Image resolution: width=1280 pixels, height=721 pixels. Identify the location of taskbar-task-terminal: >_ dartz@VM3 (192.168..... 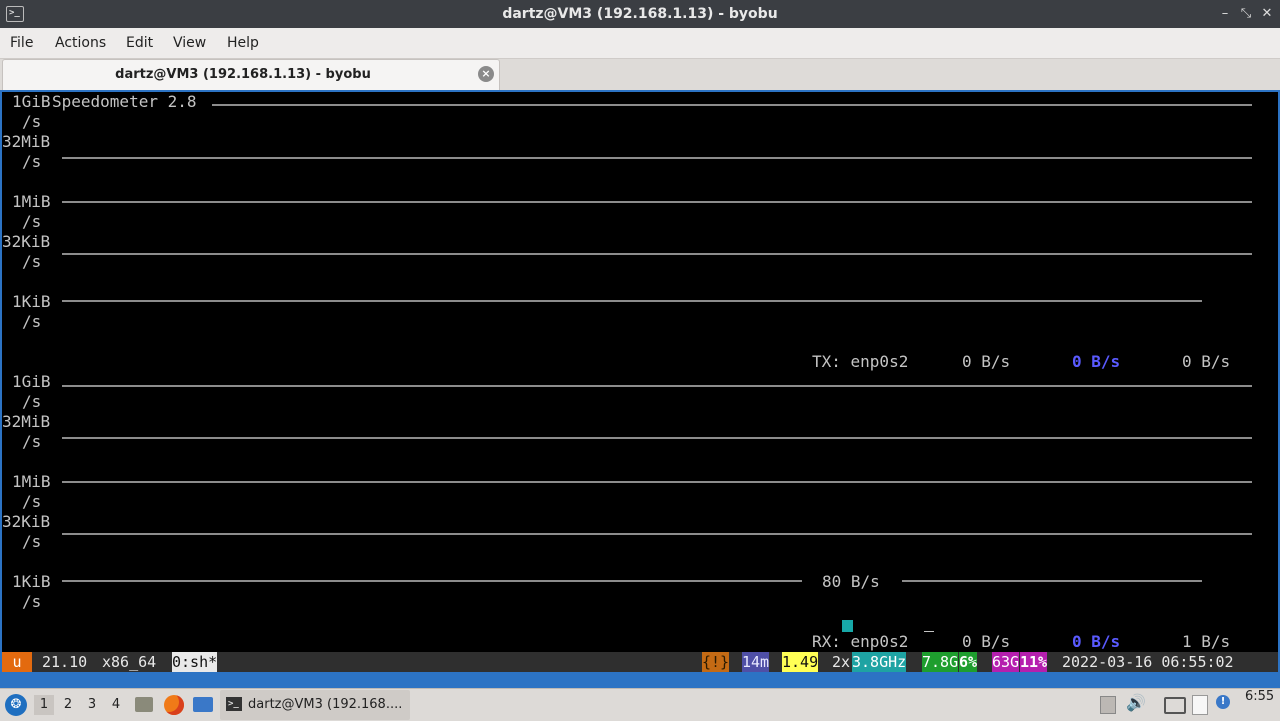
(315, 705).